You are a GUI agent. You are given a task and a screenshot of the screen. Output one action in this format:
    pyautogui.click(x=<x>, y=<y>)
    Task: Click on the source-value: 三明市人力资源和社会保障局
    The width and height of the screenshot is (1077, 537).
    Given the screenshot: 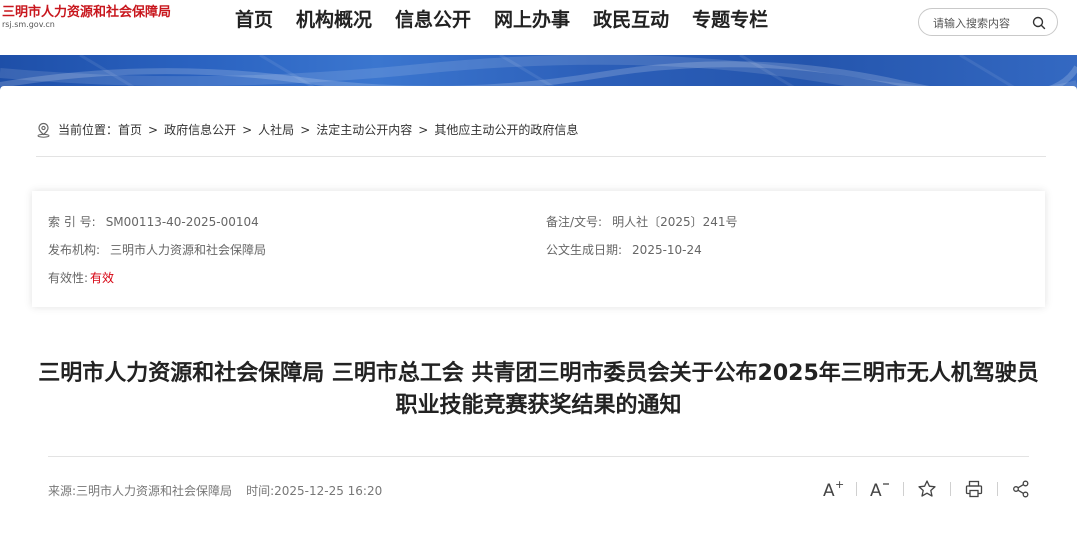 What is the action you would take?
    pyautogui.click(x=154, y=491)
    